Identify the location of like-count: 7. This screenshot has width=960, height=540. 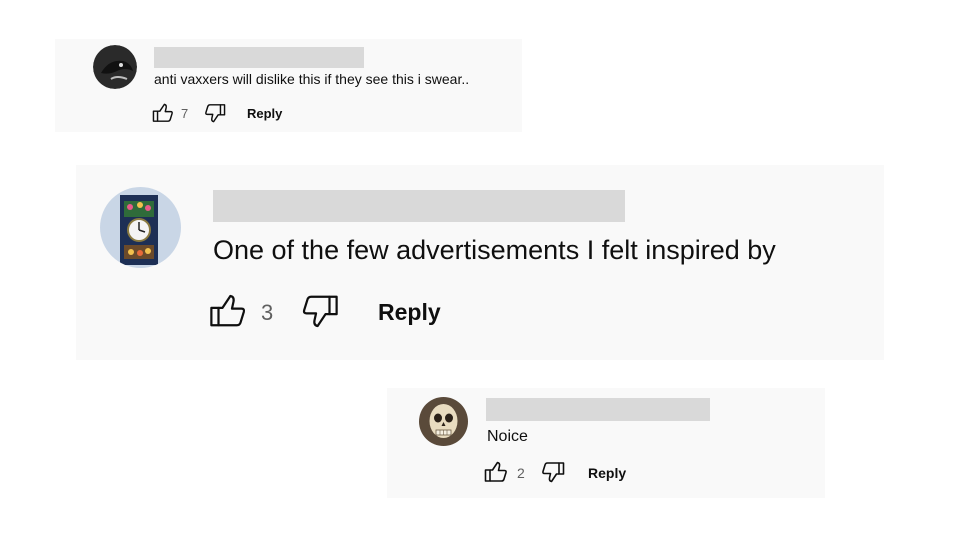
(185, 113).